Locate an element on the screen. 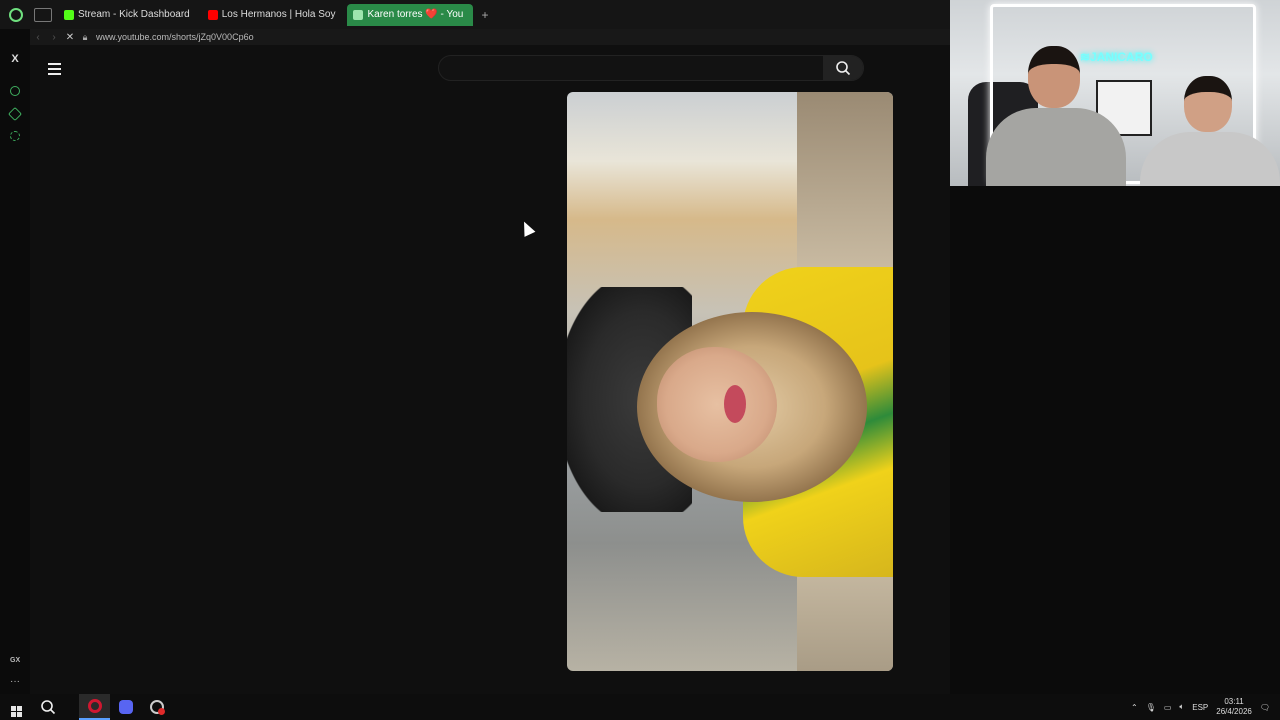 Image resolution: width=1280 pixels, height=720 pixels. clock-date: 26/4/2026 is located at coordinates (1234, 711).